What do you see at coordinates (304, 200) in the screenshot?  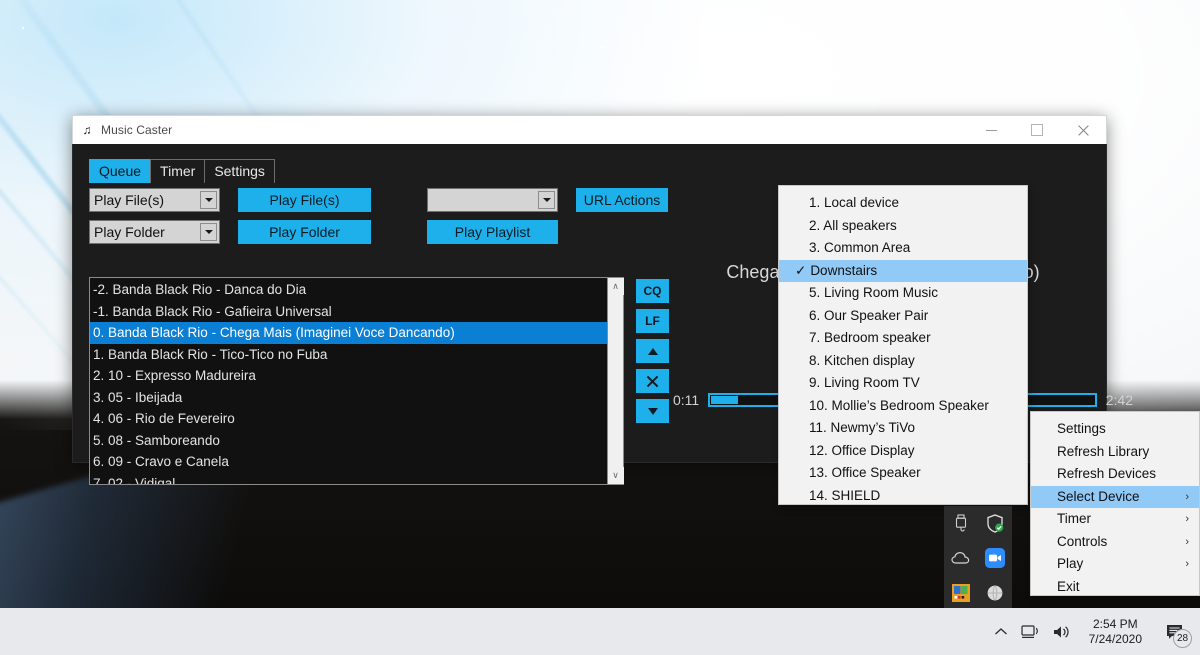 I see `play-files-button: Play File(s)` at bounding box center [304, 200].